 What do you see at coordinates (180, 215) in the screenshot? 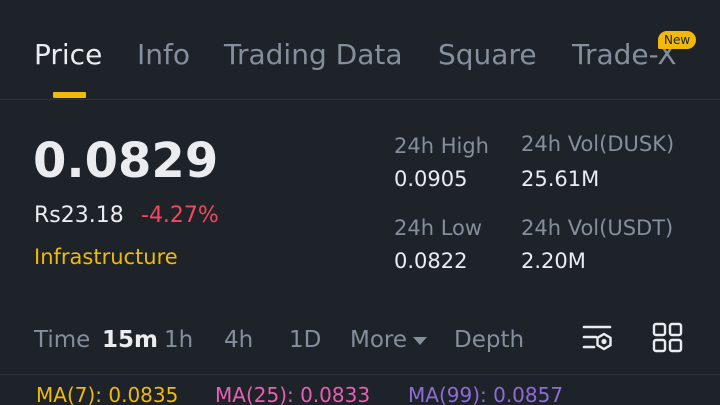
I see `price-change-percent: -4.27%` at bounding box center [180, 215].